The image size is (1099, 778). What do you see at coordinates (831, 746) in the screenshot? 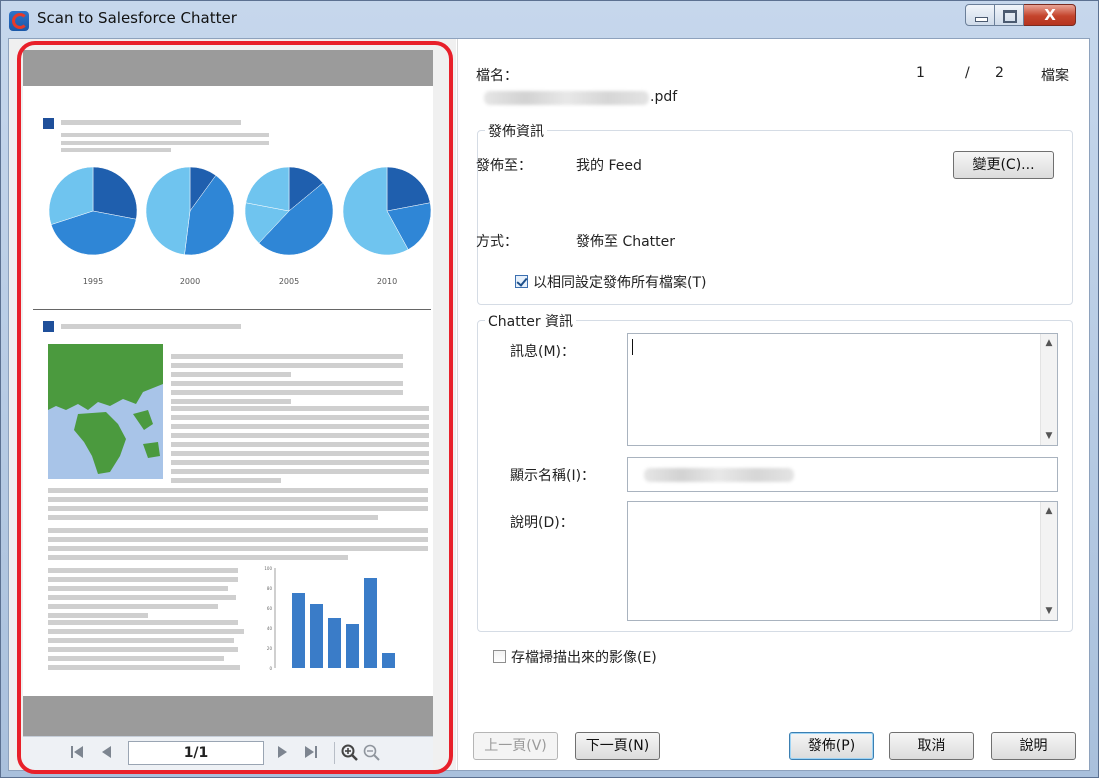
I see `publish-button: 發佈(P)` at bounding box center [831, 746].